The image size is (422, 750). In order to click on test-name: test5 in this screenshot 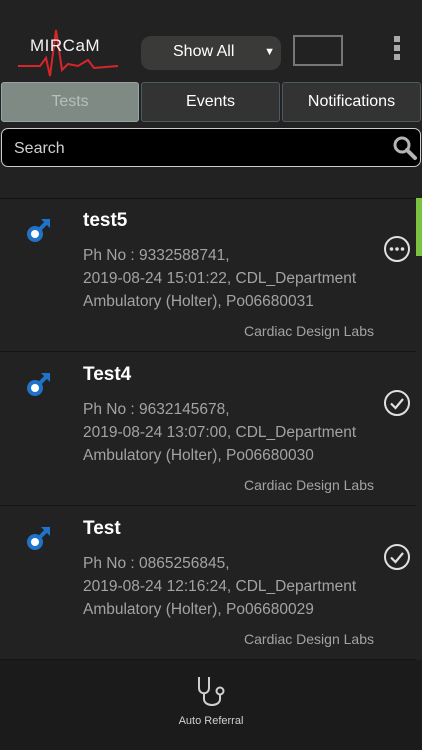, I will do `click(105, 220)`.